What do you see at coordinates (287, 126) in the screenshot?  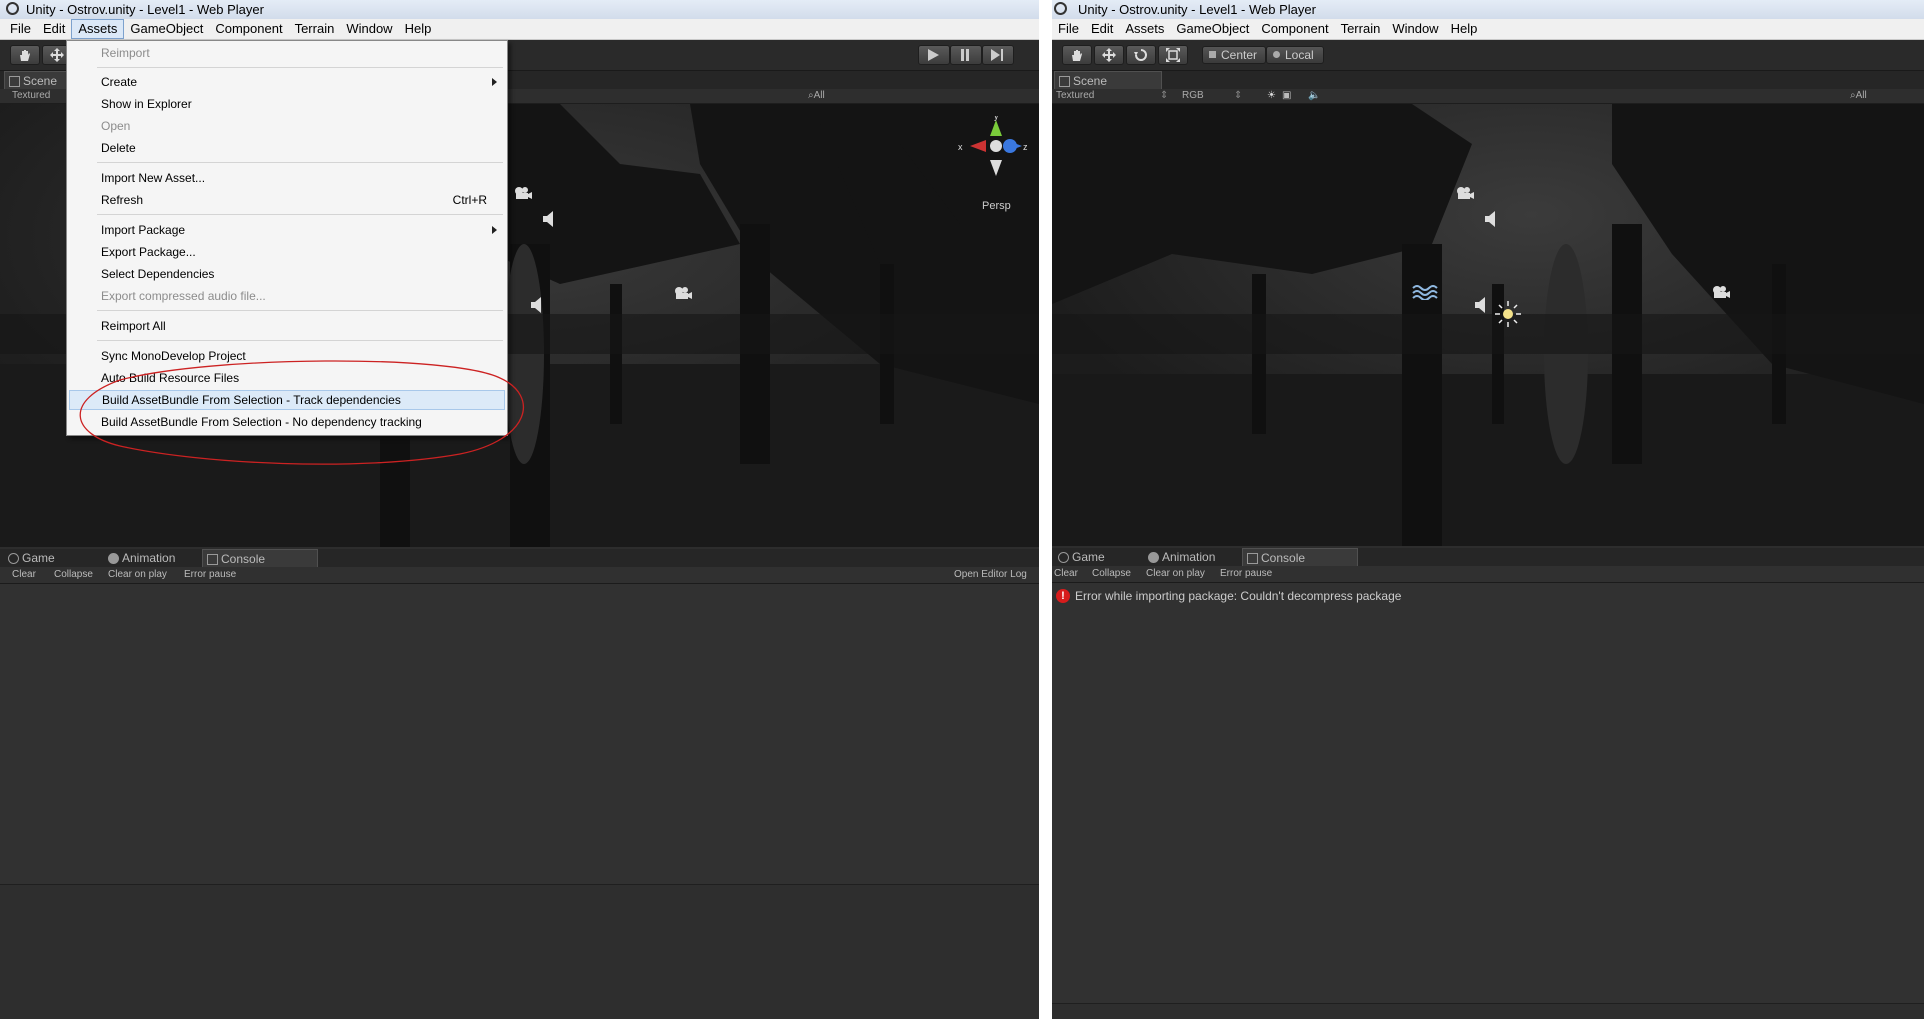 I see `menu-item-open: Open` at bounding box center [287, 126].